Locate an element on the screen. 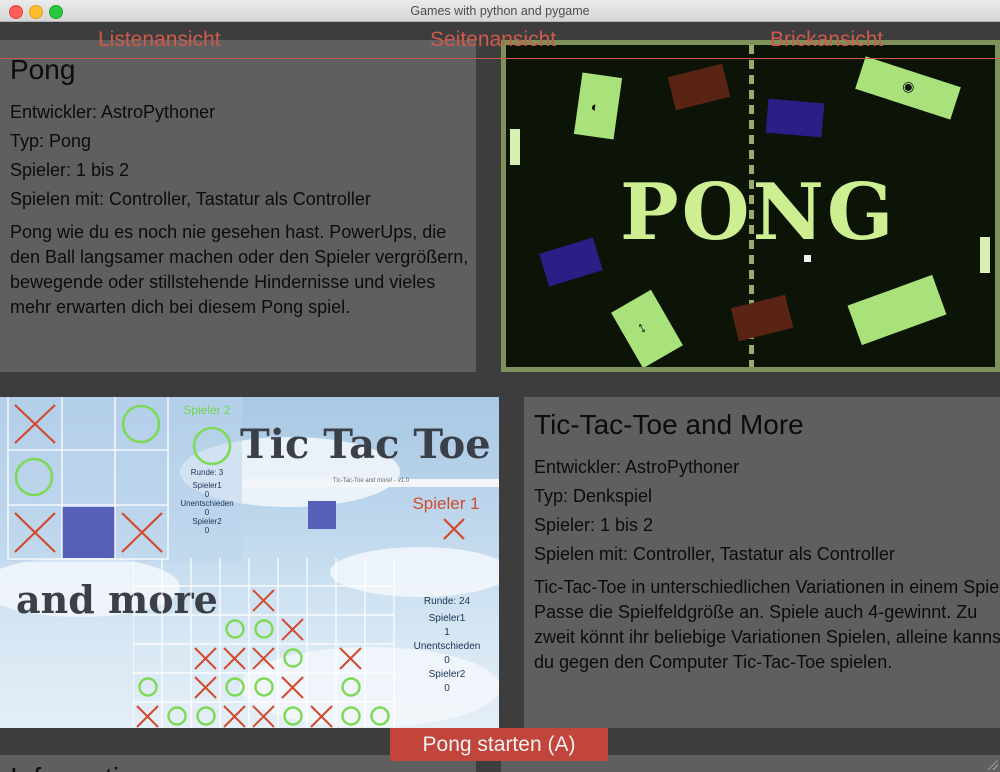 The image size is (1000, 772). game-title: Tic-Tac-Toe and More is located at coordinates (669, 424).